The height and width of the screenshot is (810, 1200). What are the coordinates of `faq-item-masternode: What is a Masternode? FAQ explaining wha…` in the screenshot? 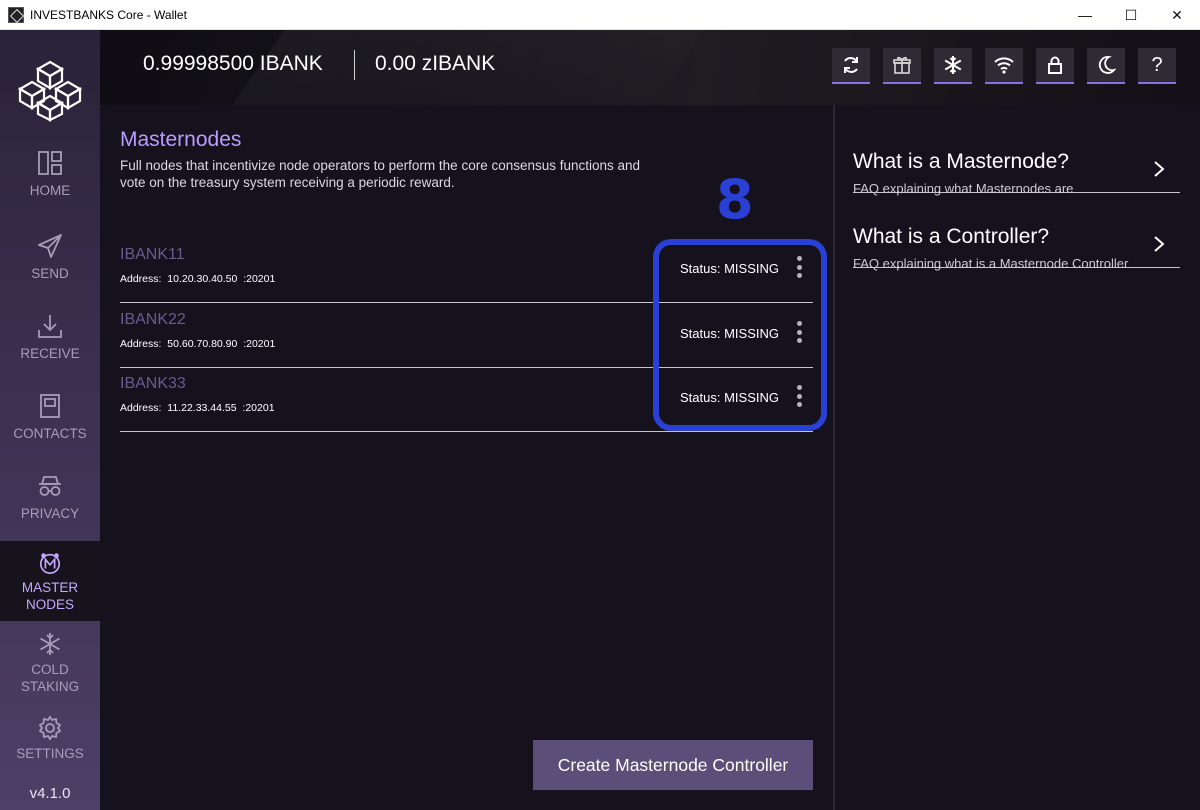 It's located at (1016, 157).